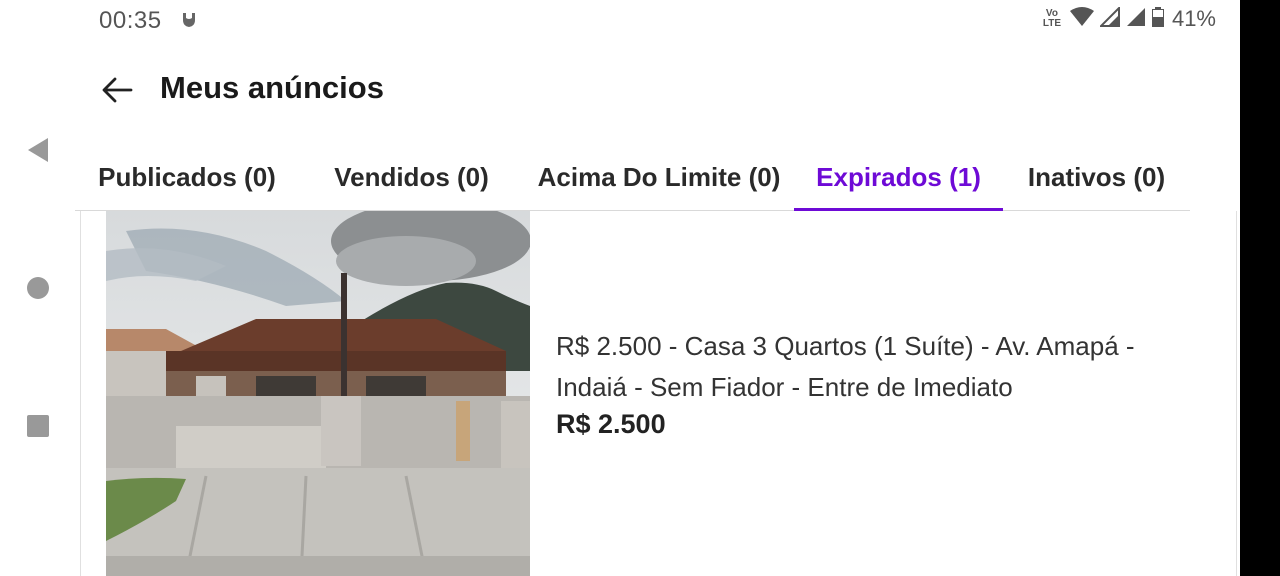 Image resolution: width=1280 pixels, height=576 pixels. I want to click on tab-label: Inativos (0), so click(1096, 176).